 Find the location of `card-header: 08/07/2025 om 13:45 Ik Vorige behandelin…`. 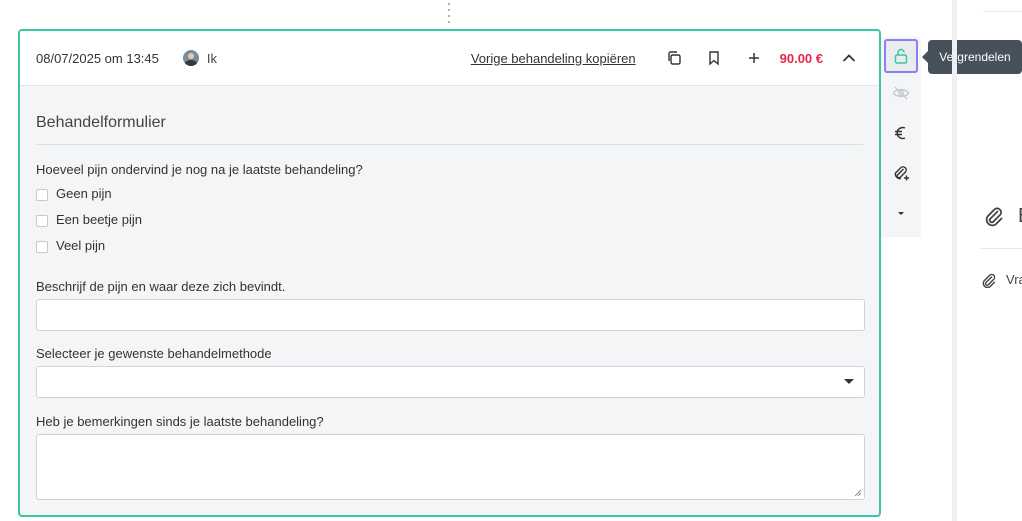

card-header: 08/07/2025 om 13:45 Ik Vorige behandelin… is located at coordinates (449, 58).